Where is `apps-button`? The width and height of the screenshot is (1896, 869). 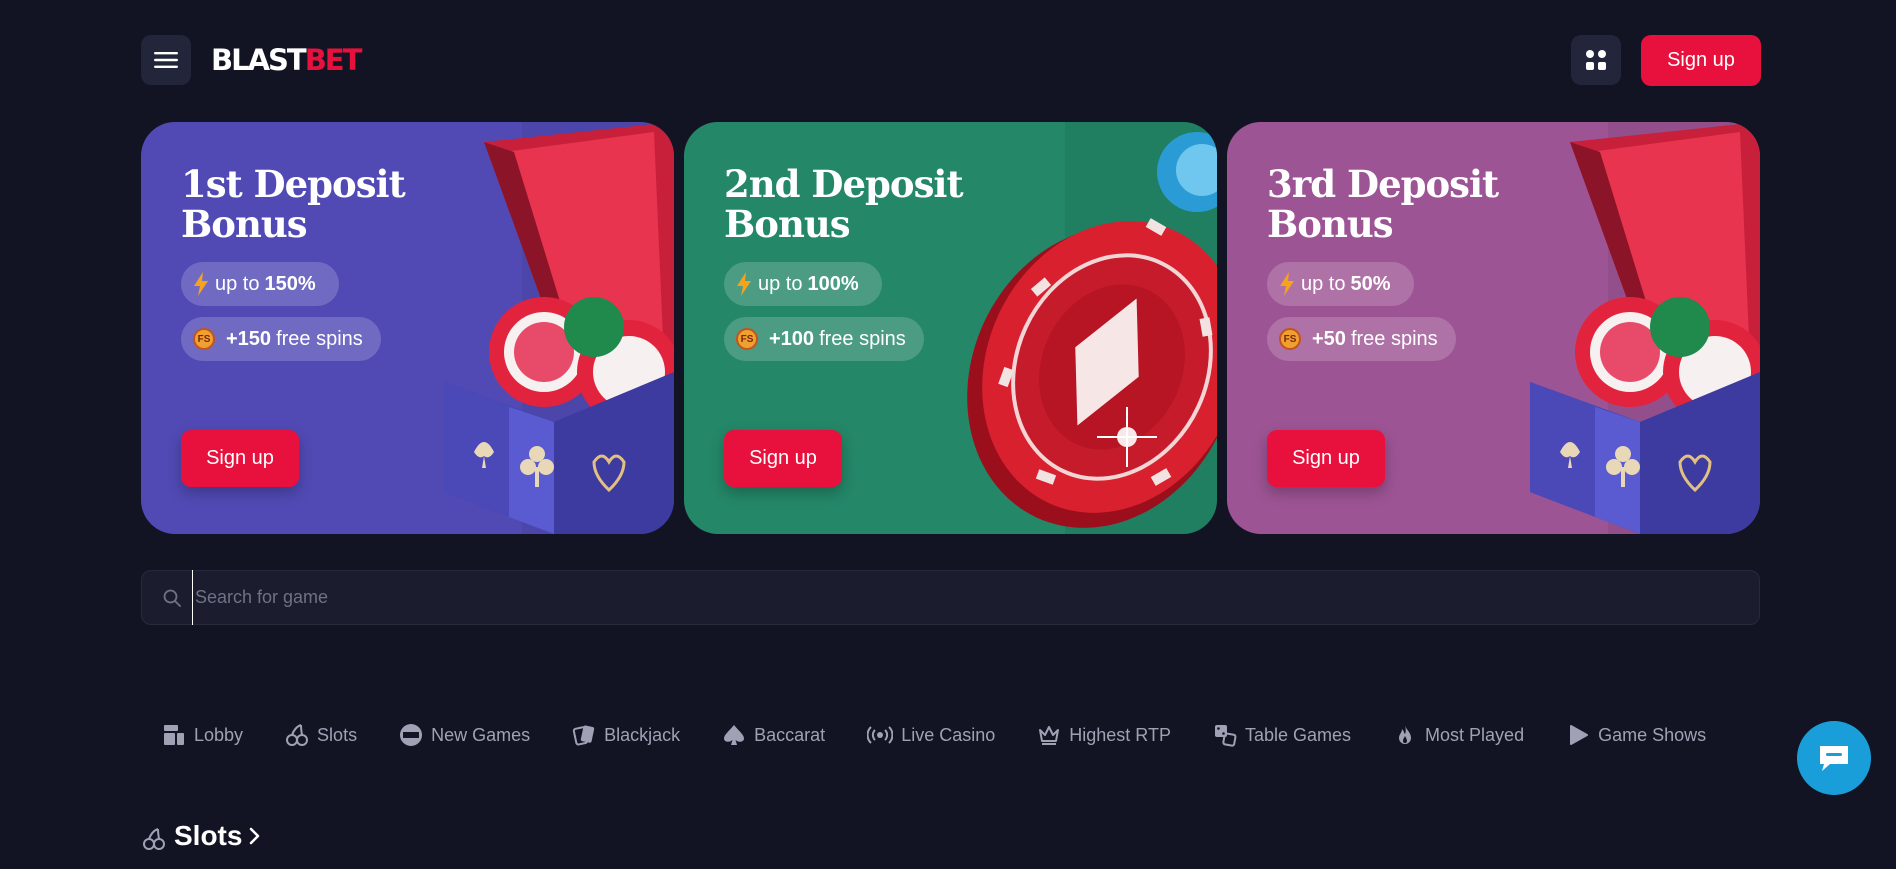 apps-button is located at coordinates (1596, 60).